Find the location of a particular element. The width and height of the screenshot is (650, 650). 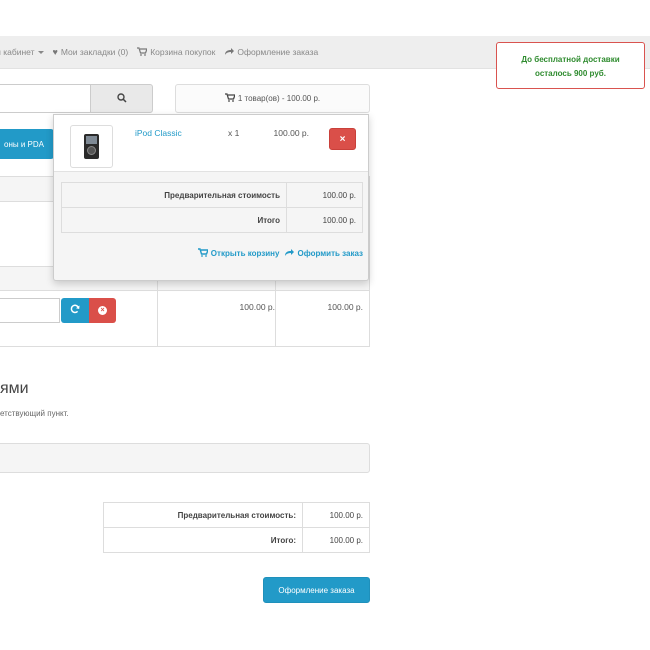

product-price: 100.00 р. is located at coordinates (291, 133).